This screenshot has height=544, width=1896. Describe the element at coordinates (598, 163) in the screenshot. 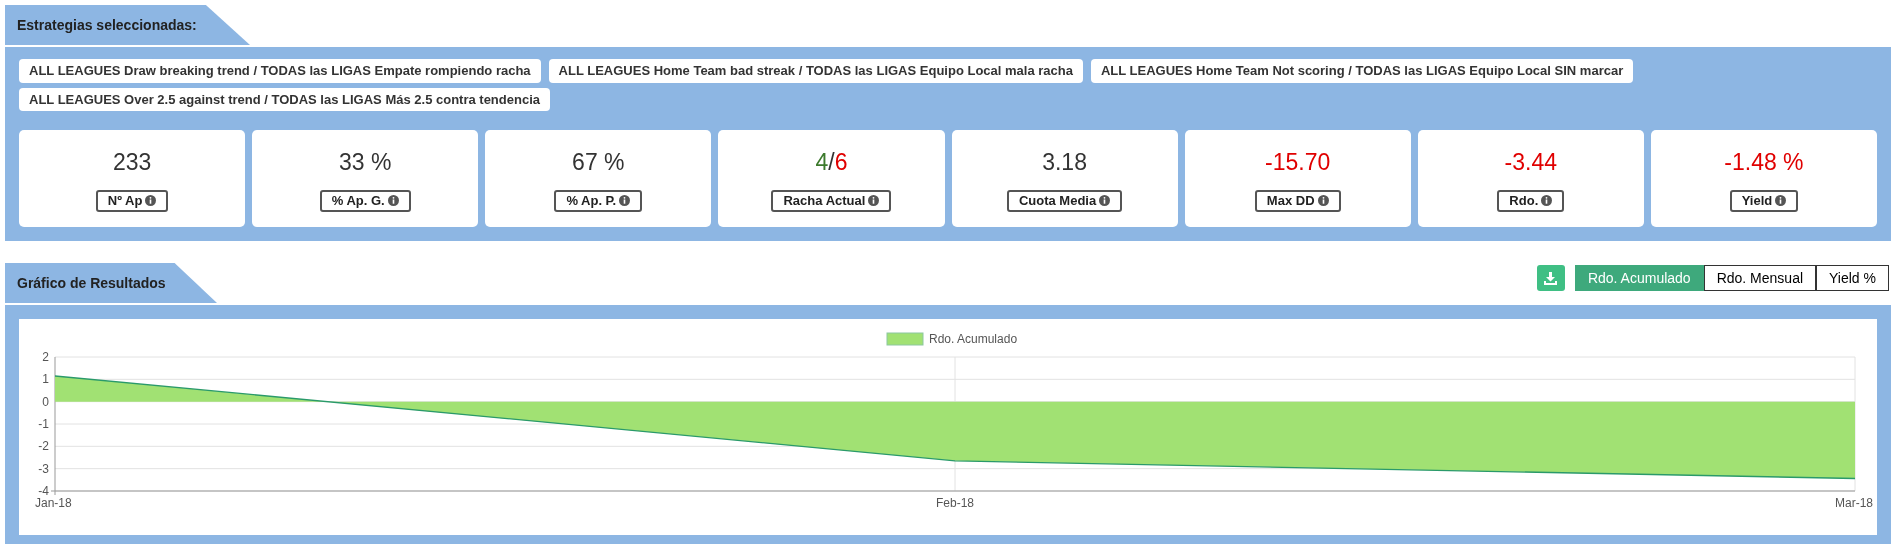

I see `stat-value: 67 %` at that location.